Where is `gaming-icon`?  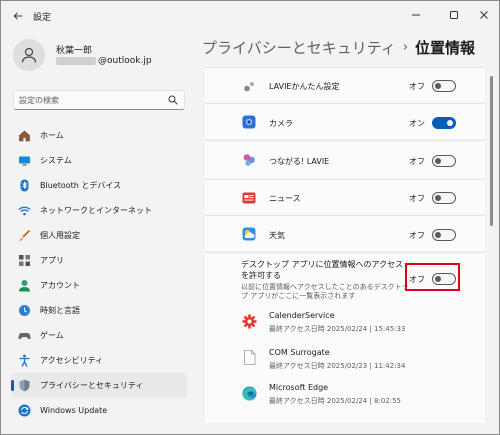
gaming-icon is located at coordinates (24, 336).